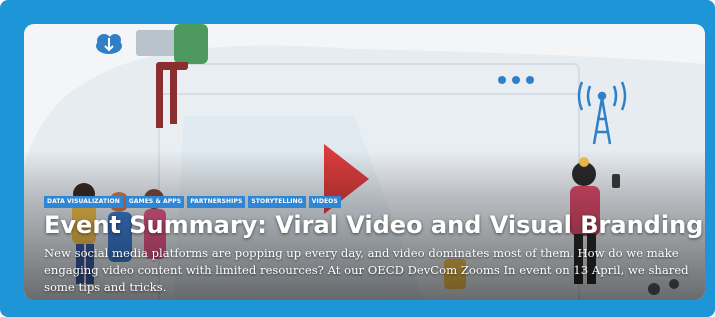 This screenshot has width=715, height=317. Describe the element at coordinates (155, 202) in the screenshot. I see `tag-games-apps: GAMES & APPS` at that location.